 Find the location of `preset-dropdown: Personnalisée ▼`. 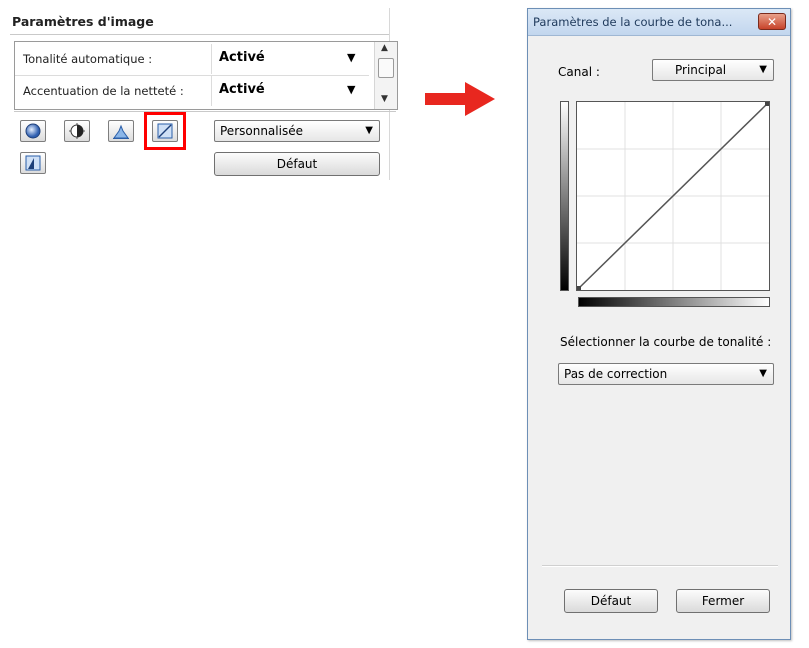

preset-dropdown: Personnalisée ▼ is located at coordinates (297, 131).